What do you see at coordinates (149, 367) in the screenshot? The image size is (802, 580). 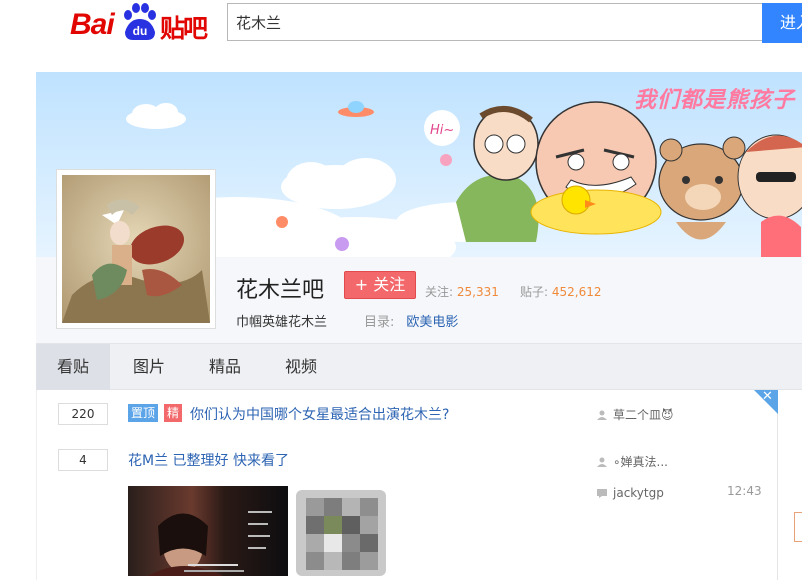 I see `tab-images: 图片` at bounding box center [149, 367].